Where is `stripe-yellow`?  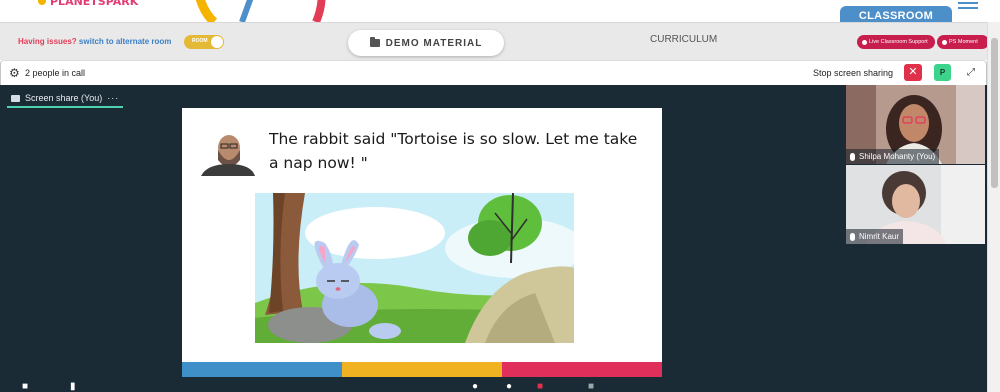
stripe-yellow is located at coordinates (422, 369).